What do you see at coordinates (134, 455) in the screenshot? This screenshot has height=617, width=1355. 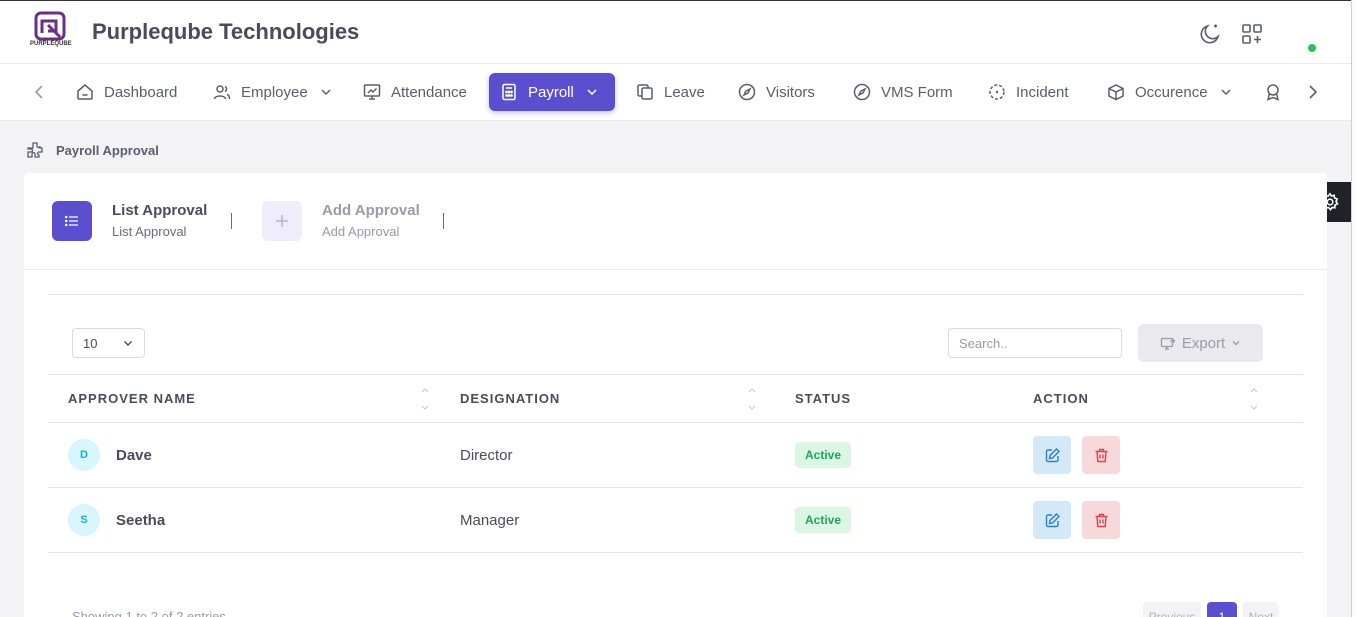 I see `approver-name: Dave` at bounding box center [134, 455].